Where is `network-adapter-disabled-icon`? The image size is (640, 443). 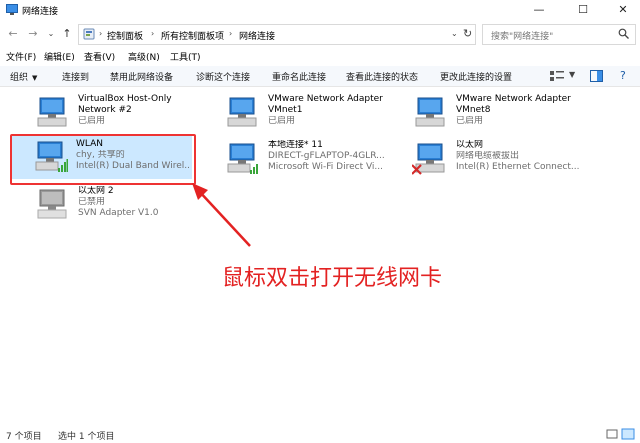 network-adapter-disabled-icon is located at coordinates (52, 204).